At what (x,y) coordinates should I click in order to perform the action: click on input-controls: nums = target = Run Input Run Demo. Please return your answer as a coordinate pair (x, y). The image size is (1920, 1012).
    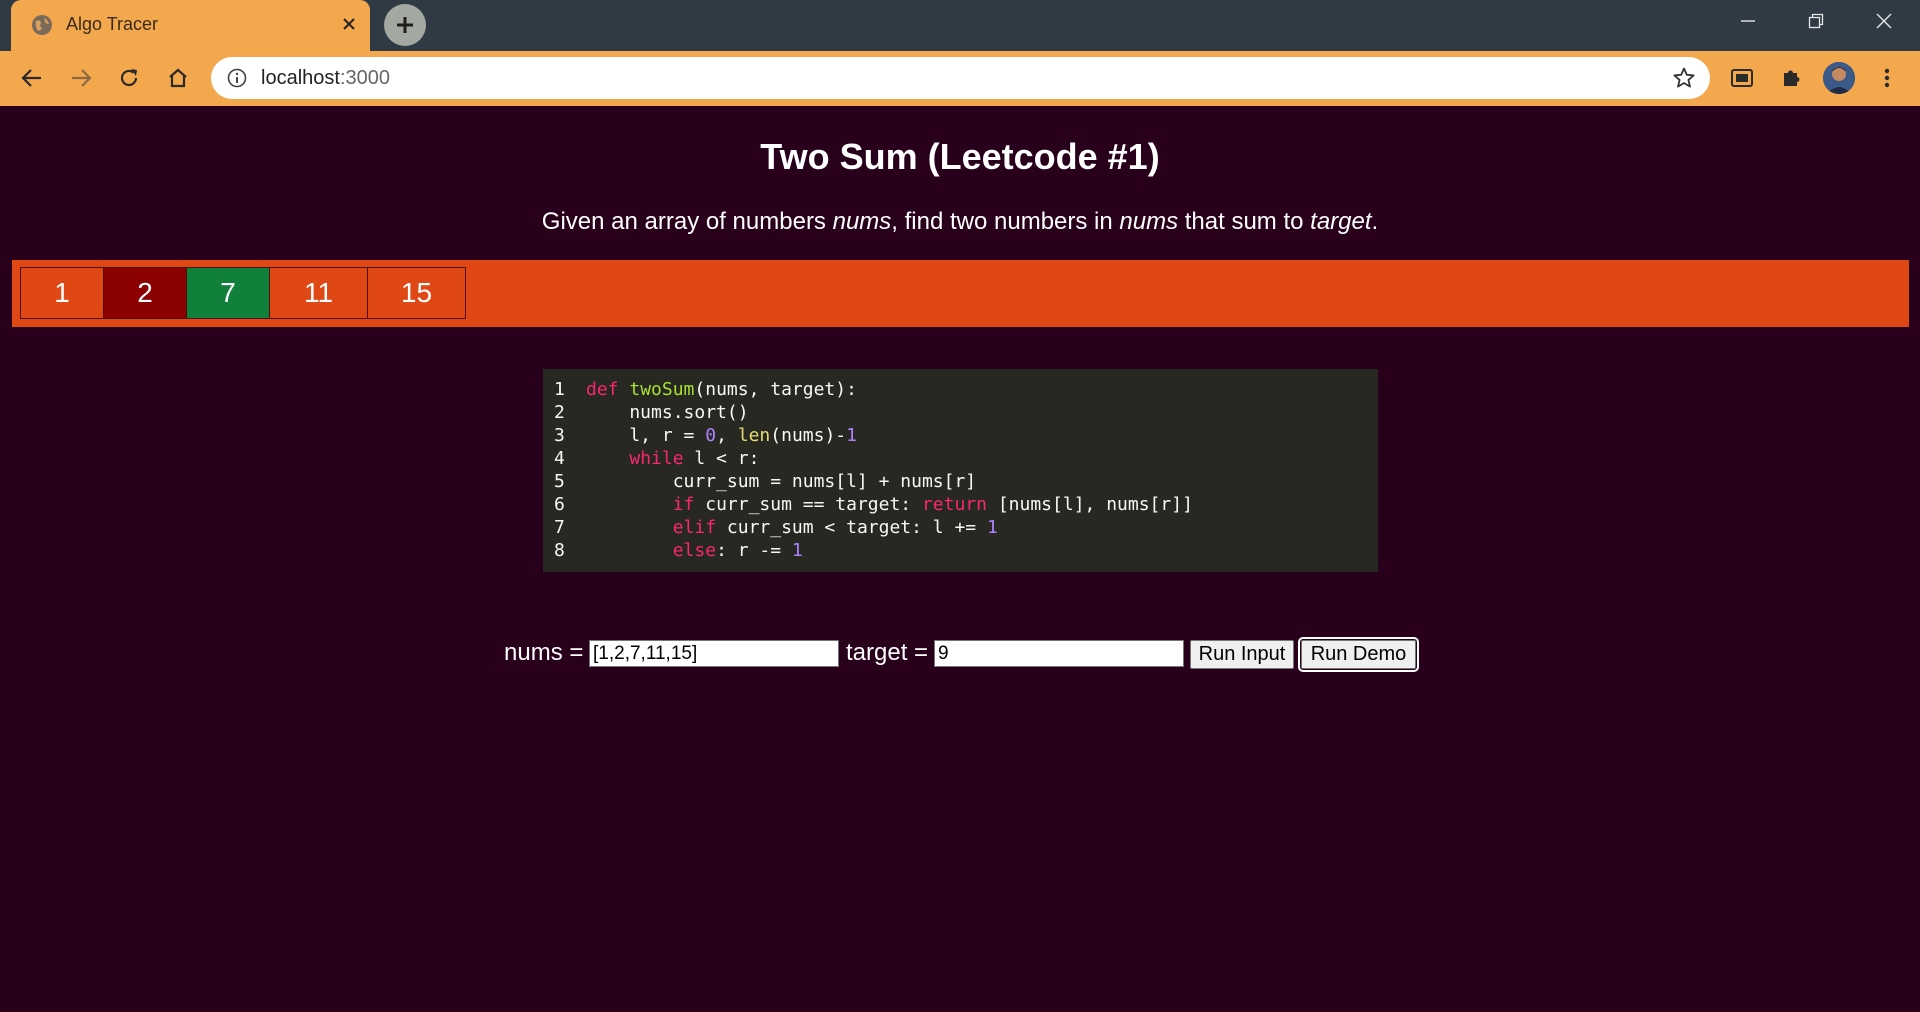
    Looking at the image, I should click on (960, 654).